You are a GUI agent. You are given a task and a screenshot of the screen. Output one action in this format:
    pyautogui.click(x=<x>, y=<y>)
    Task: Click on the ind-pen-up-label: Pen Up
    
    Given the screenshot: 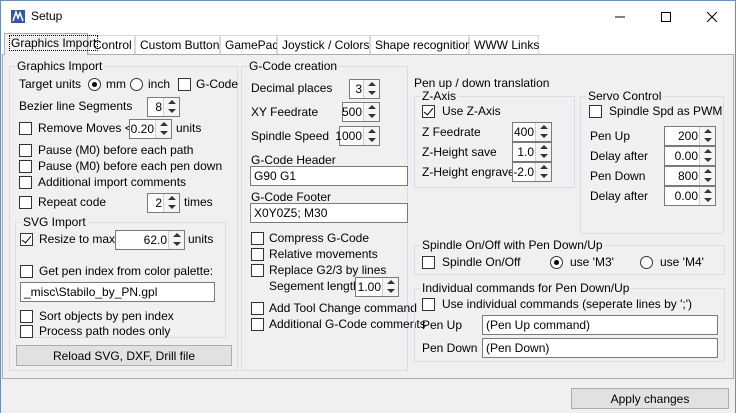 What is the action you would take?
    pyautogui.click(x=442, y=325)
    